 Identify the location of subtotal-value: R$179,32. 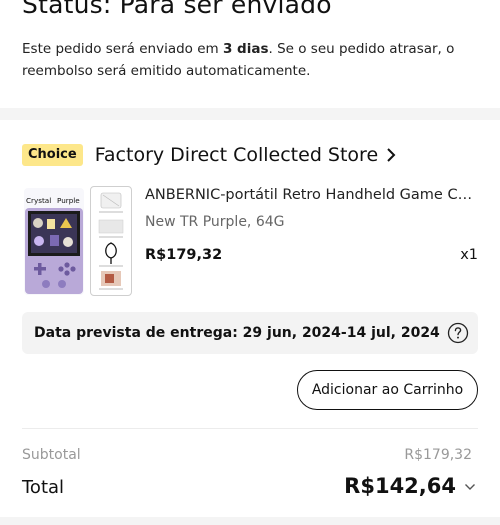
(438, 455).